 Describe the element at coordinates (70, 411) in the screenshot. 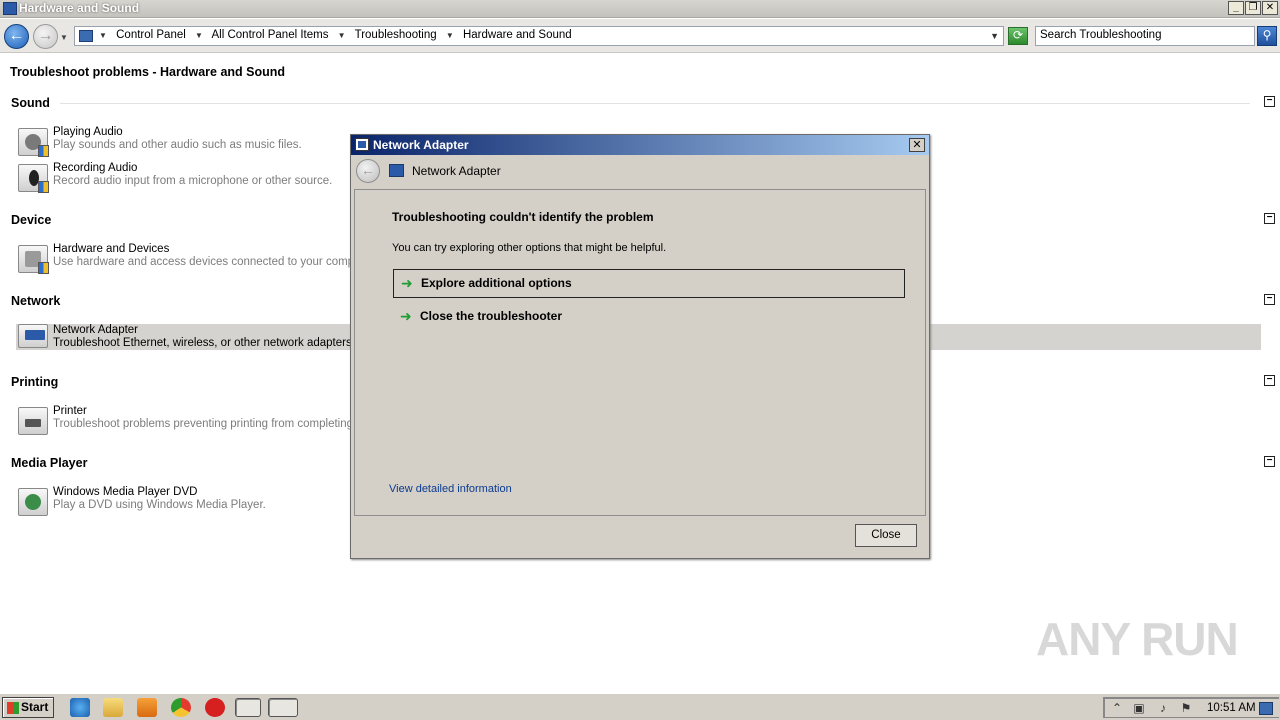

I see `item-name: Printer` at that location.